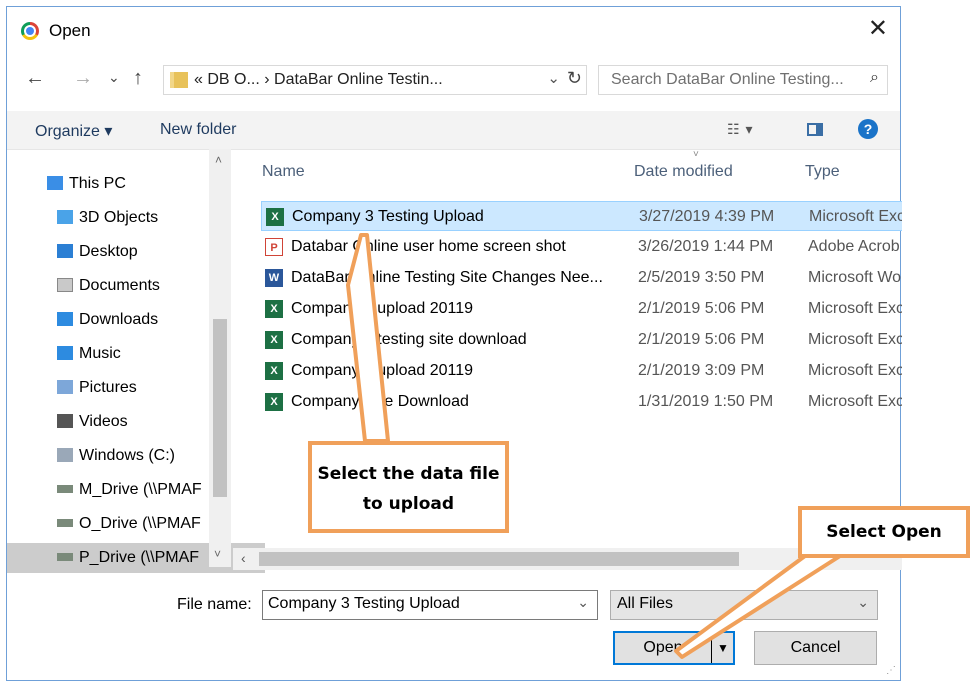  I want to click on sidebar-item-label: Pictures, so click(108, 387).